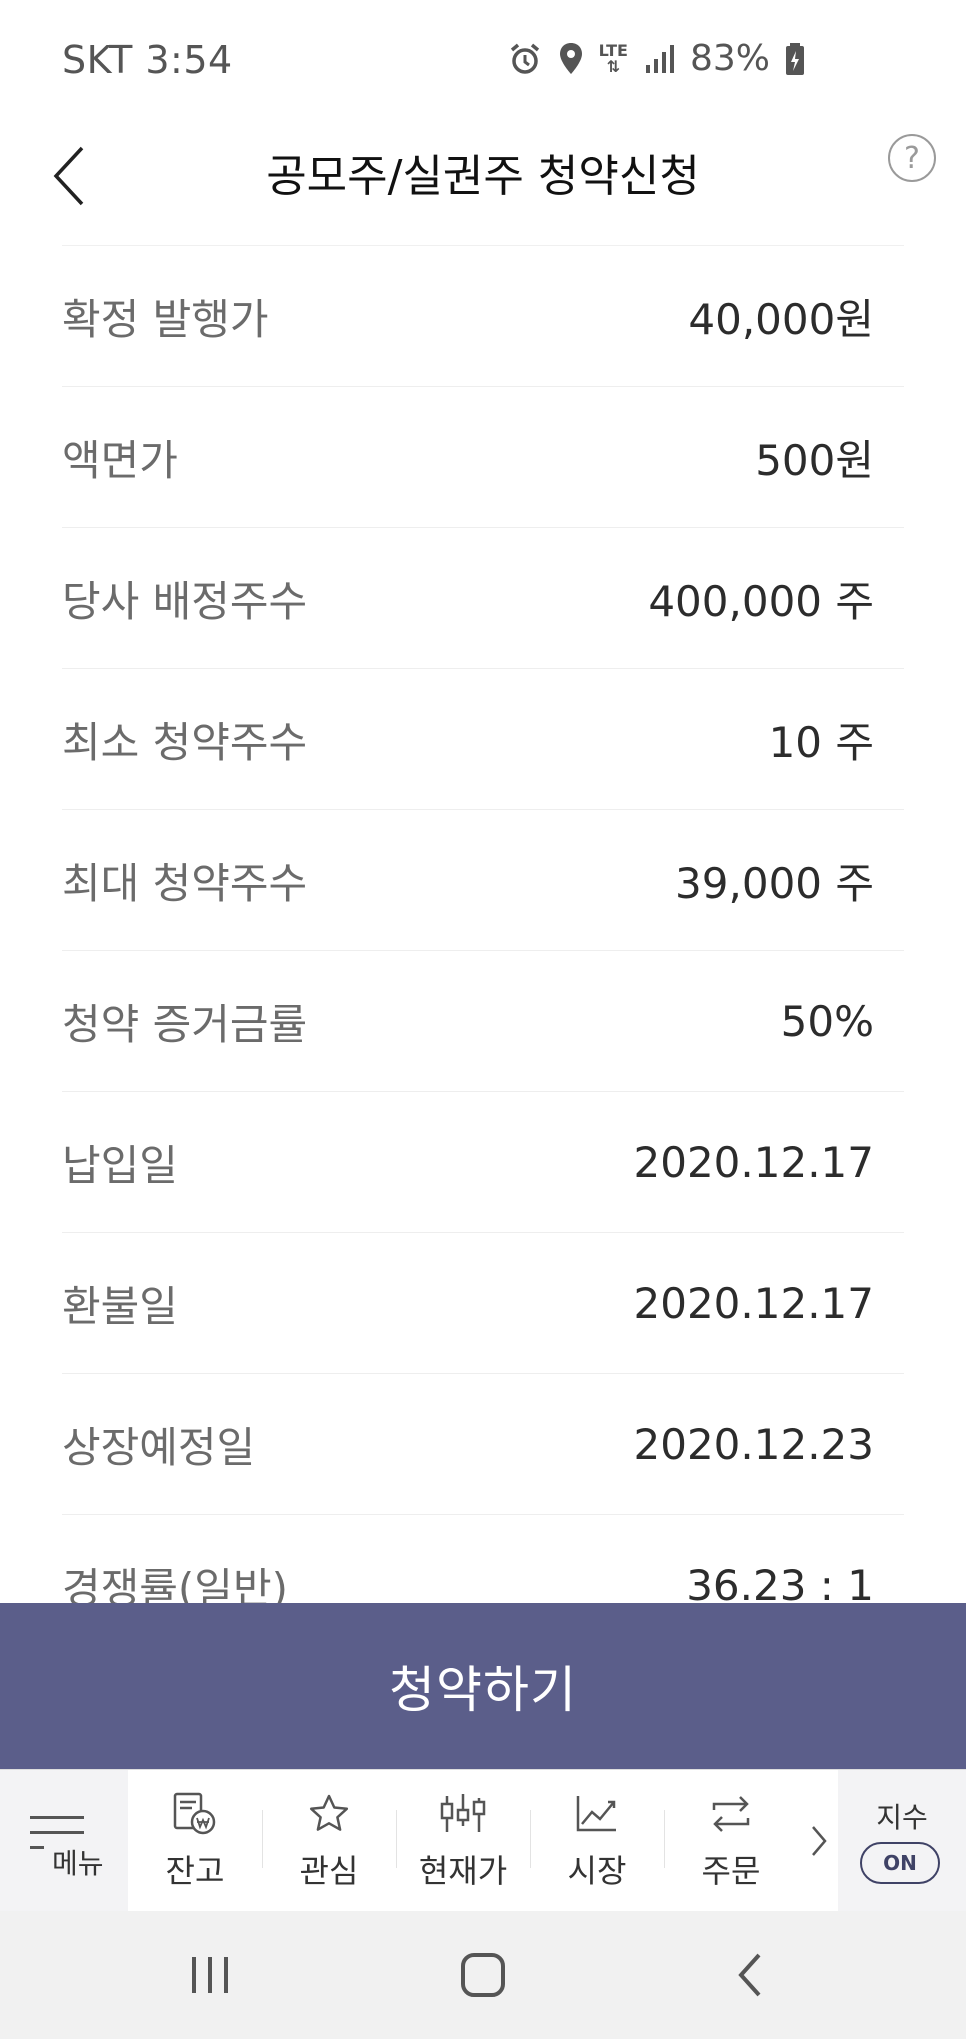 This screenshot has width=966, height=2039. Describe the element at coordinates (483, 738) in the screenshot. I see `detail-row: 최소 청약주수 10 주` at that location.